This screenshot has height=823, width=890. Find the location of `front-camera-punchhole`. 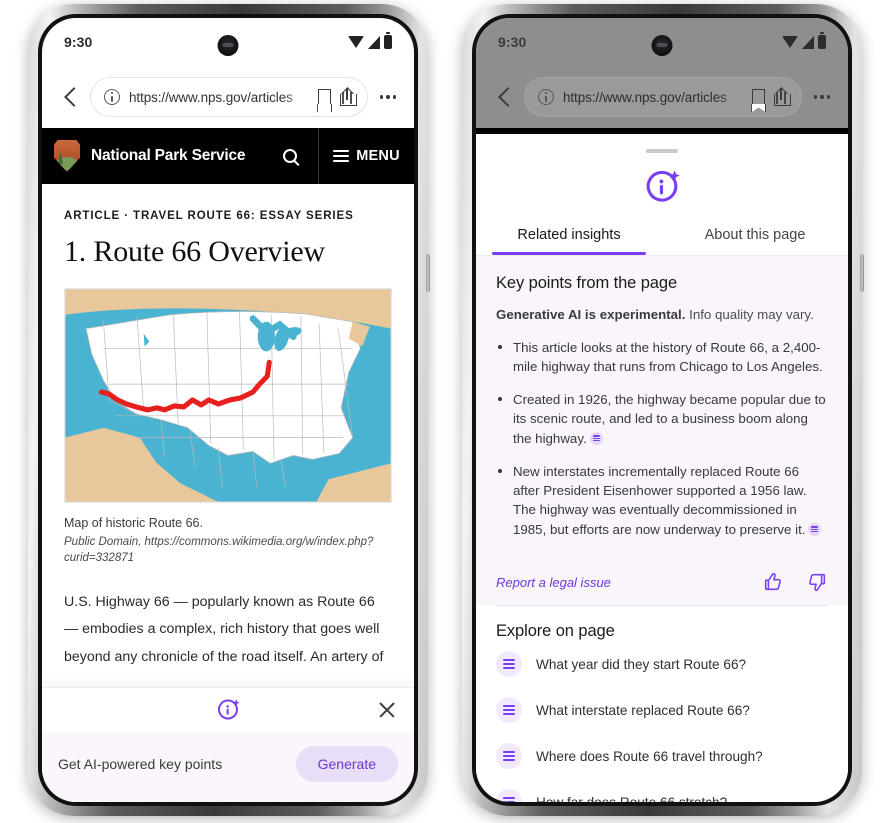

front-camera-punchhole is located at coordinates (662, 45).